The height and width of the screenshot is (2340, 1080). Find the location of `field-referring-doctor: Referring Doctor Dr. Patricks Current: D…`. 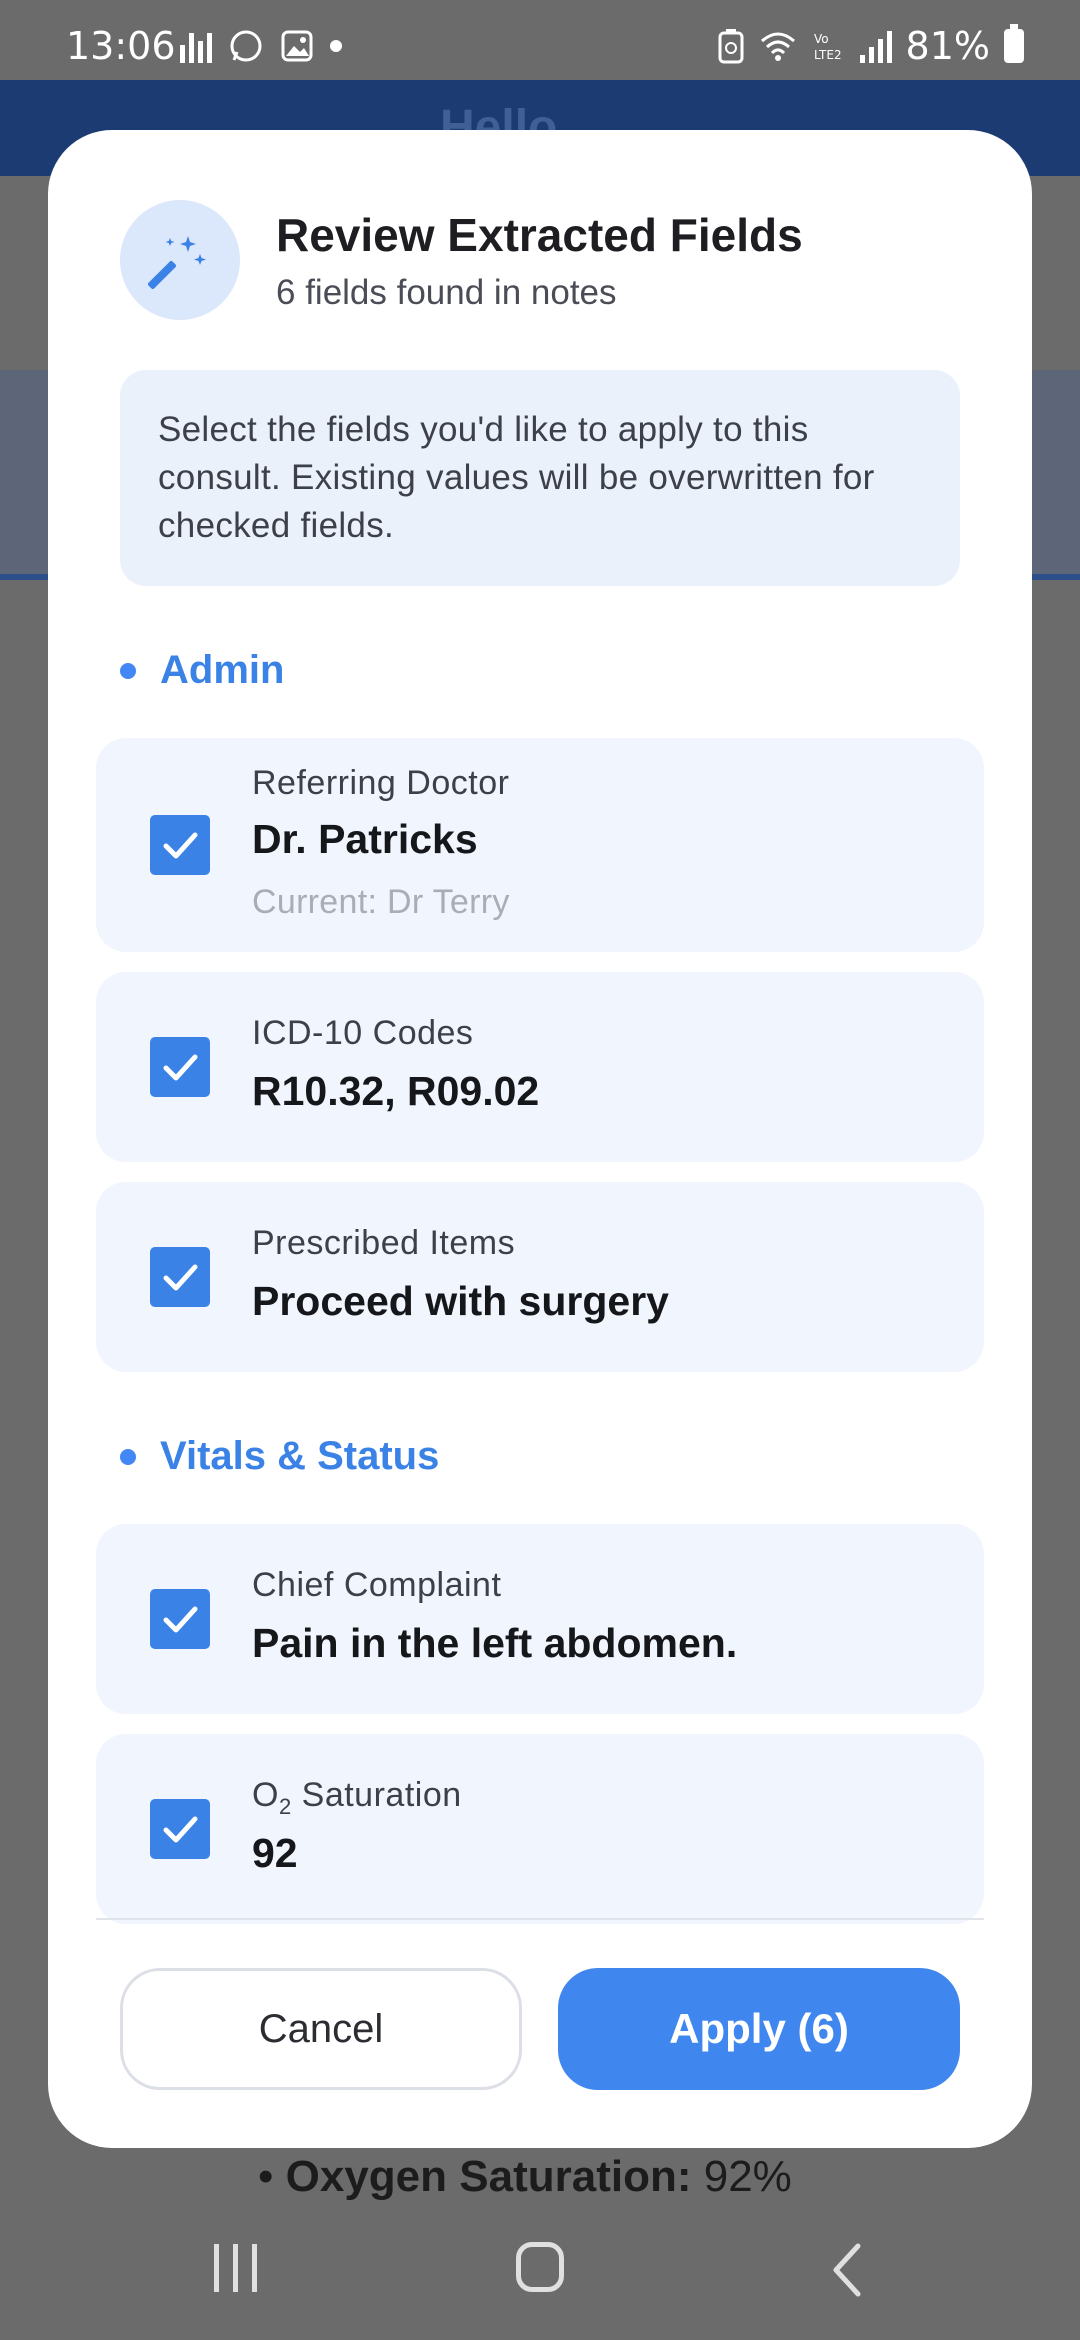

field-referring-doctor: Referring Doctor Dr. Patricks Current: D… is located at coordinates (540, 845).